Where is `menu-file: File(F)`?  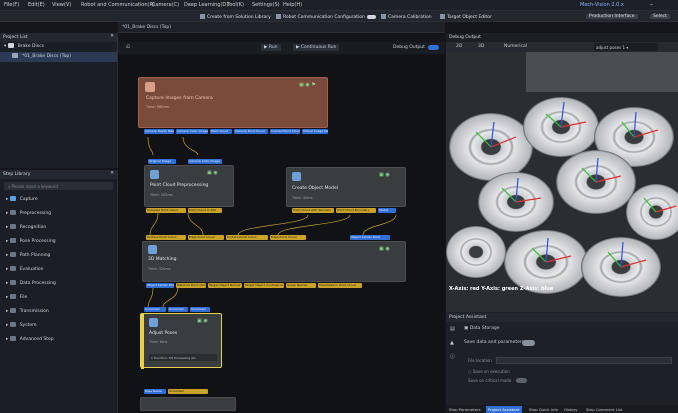 menu-file: File(F) is located at coordinates (11, 5).